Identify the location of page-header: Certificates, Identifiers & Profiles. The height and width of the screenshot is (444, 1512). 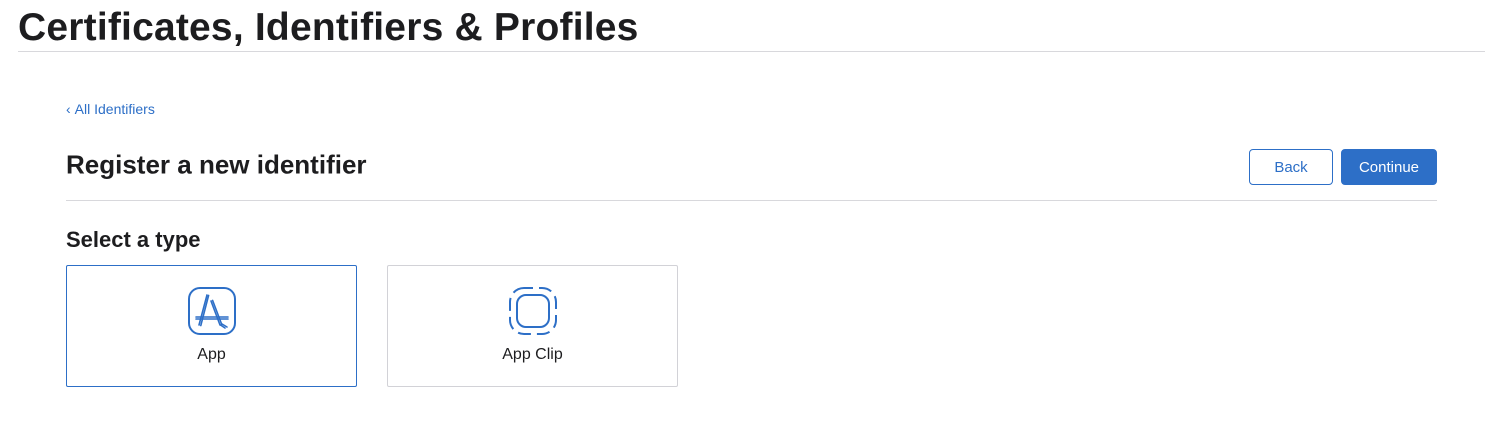
(751, 29).